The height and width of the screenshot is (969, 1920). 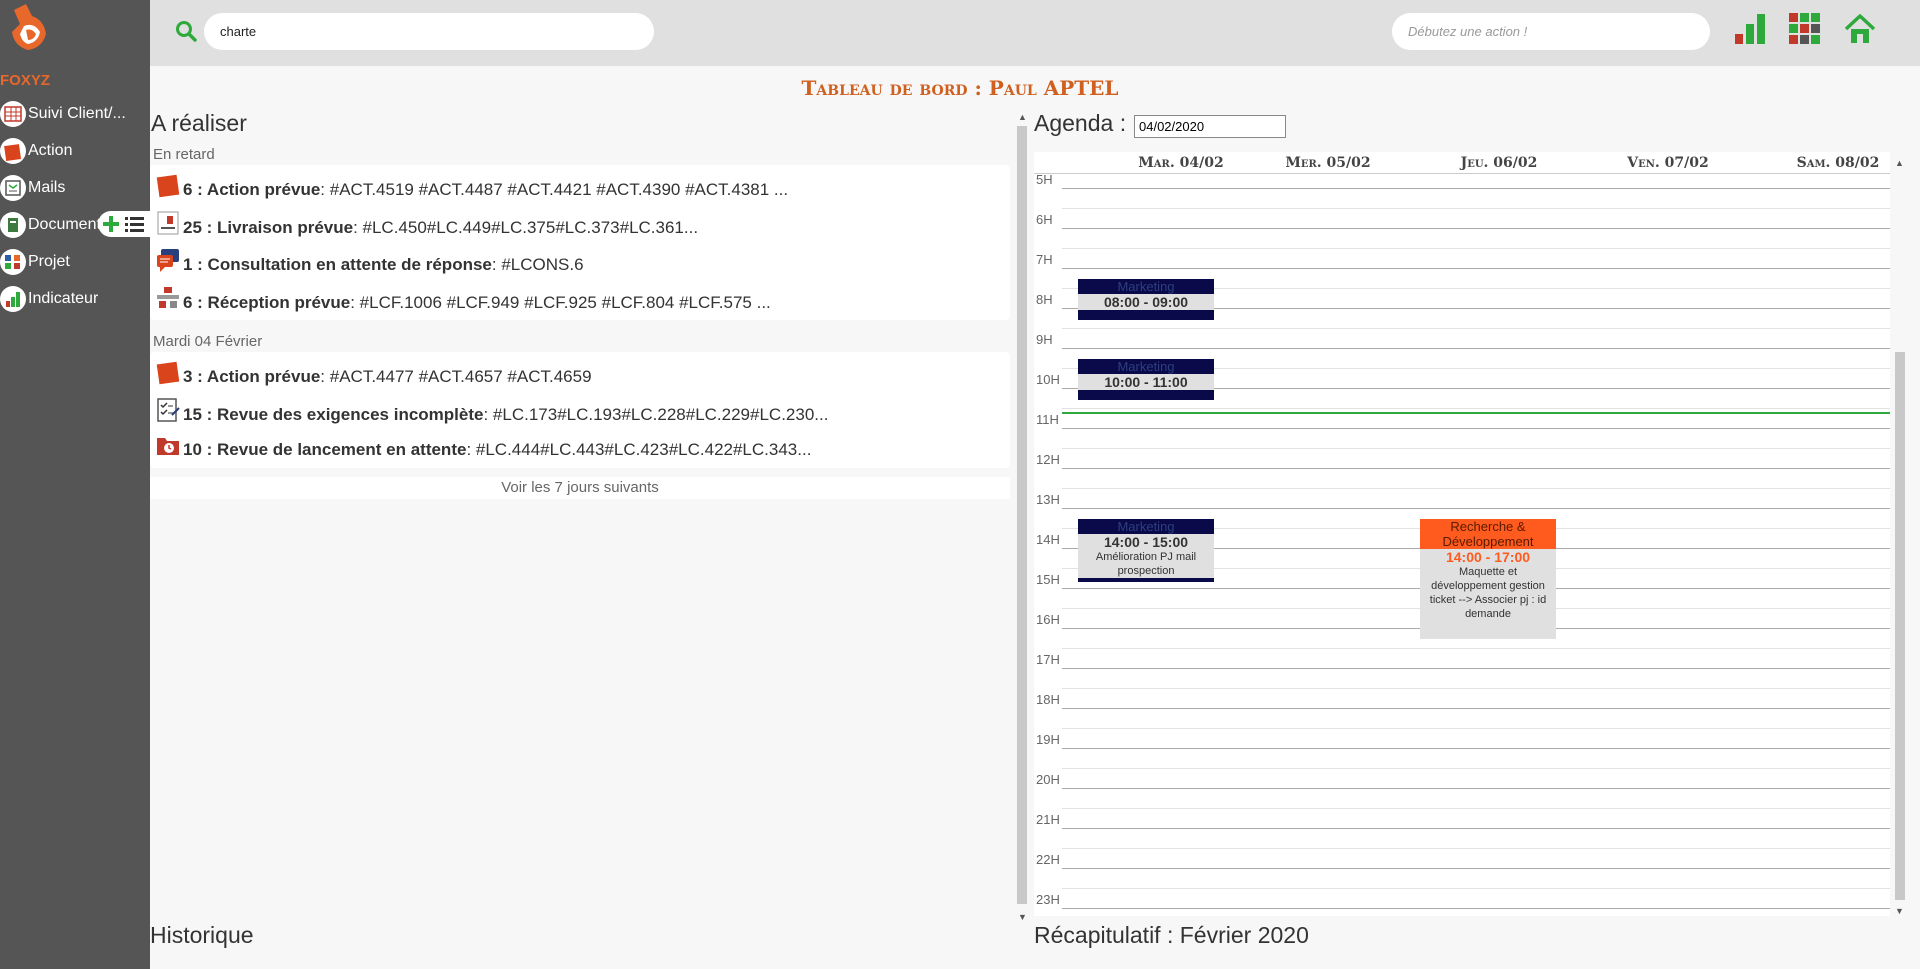 I want to click on hour-label: 6H, so click(x=1044, y=219).